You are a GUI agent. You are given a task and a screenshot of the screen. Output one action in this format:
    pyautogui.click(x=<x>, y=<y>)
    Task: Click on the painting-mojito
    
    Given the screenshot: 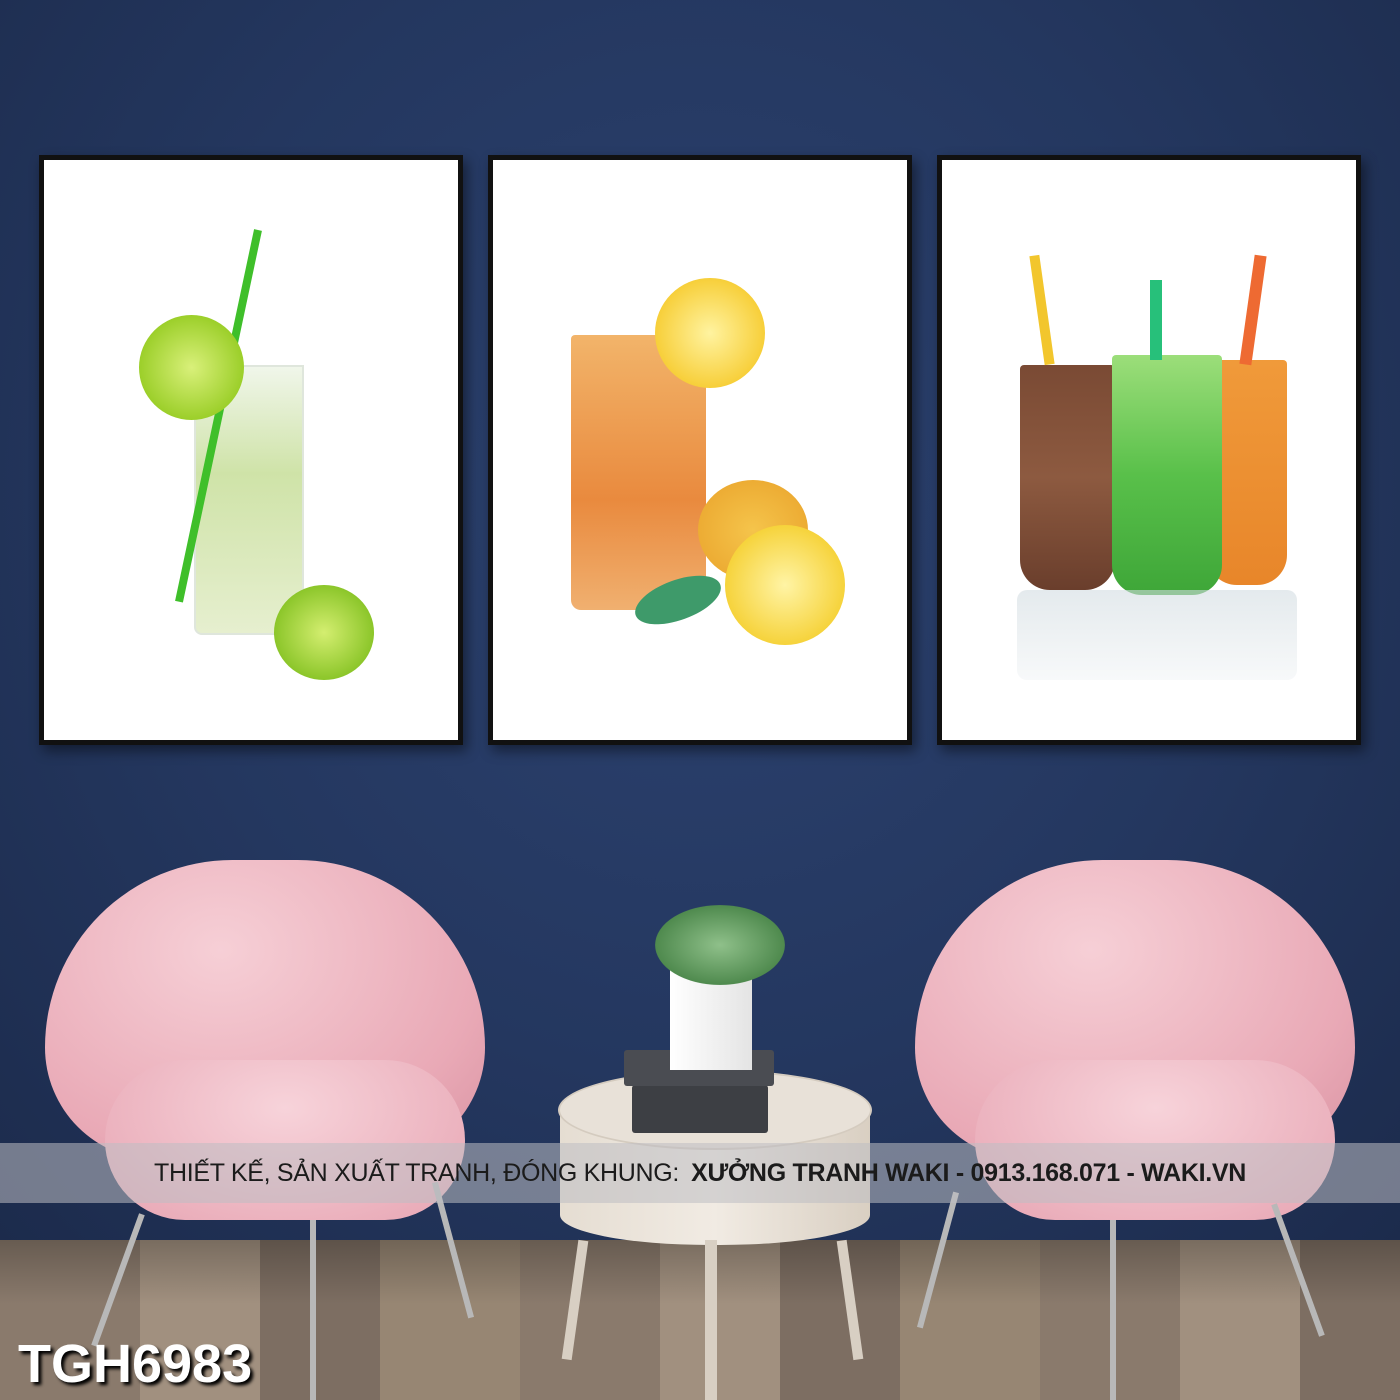 What is the action you would take?
    pyautogui.click(x=251, y=450)
    